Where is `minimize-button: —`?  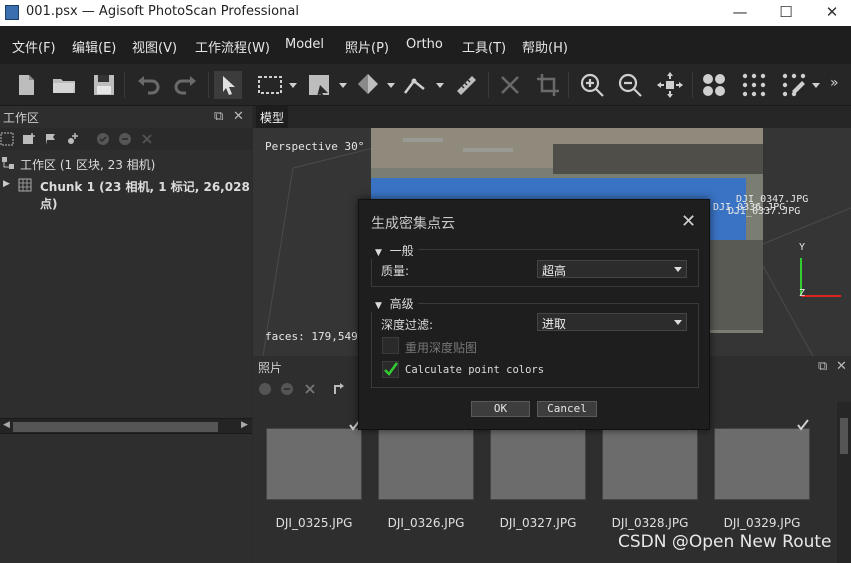 minimize-button: — is located at coordinates (740, 13).